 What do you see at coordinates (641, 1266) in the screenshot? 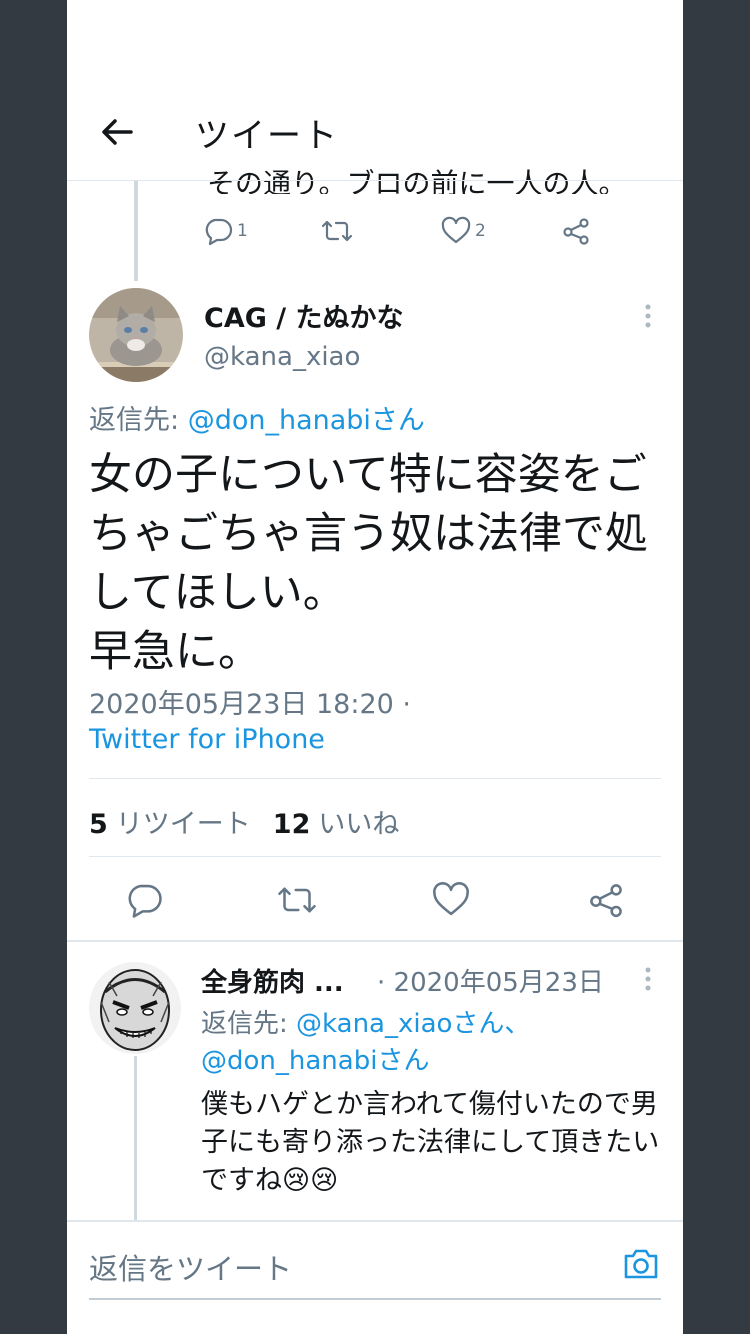
I see `camera-icon` at bounding box center [641, 1266].